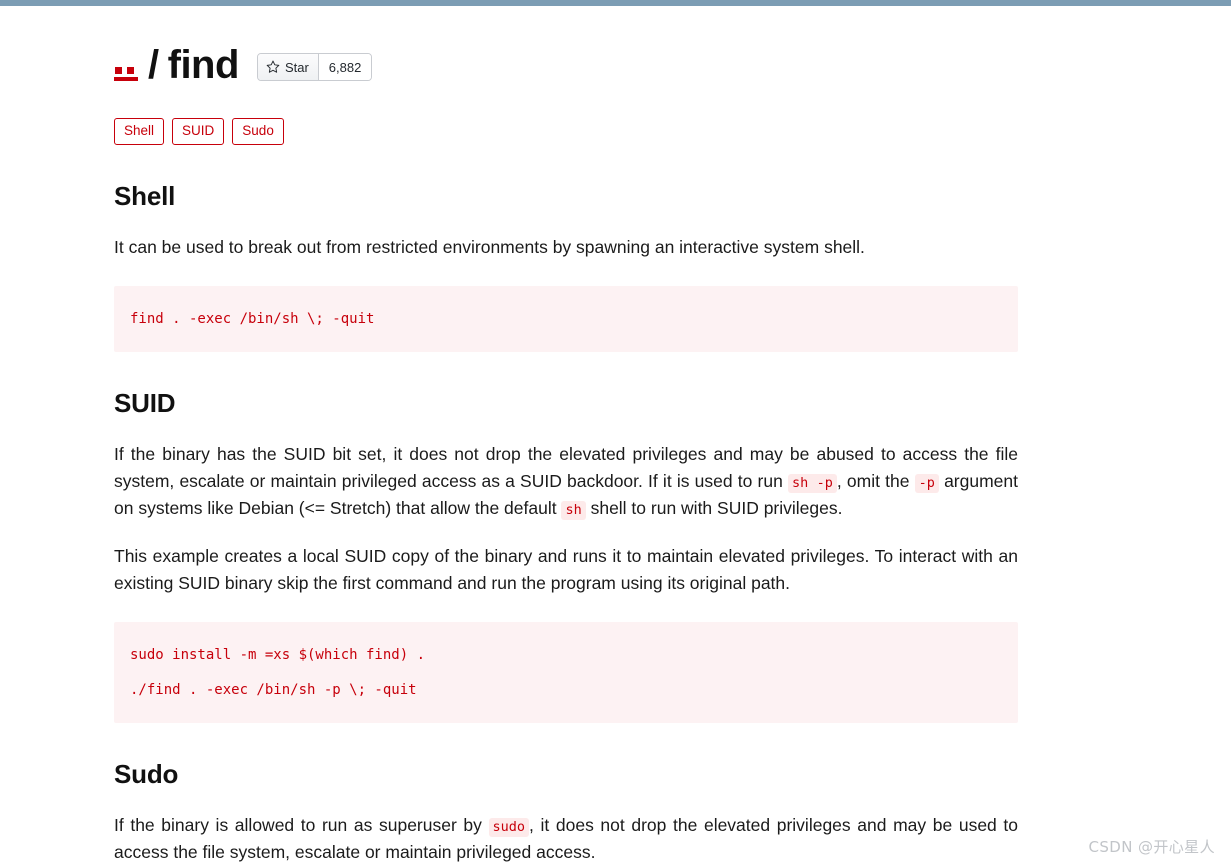 This screenshot has width=1231, height=867. I want to click on inline-code-dash-p: -p, so click(926, 483).